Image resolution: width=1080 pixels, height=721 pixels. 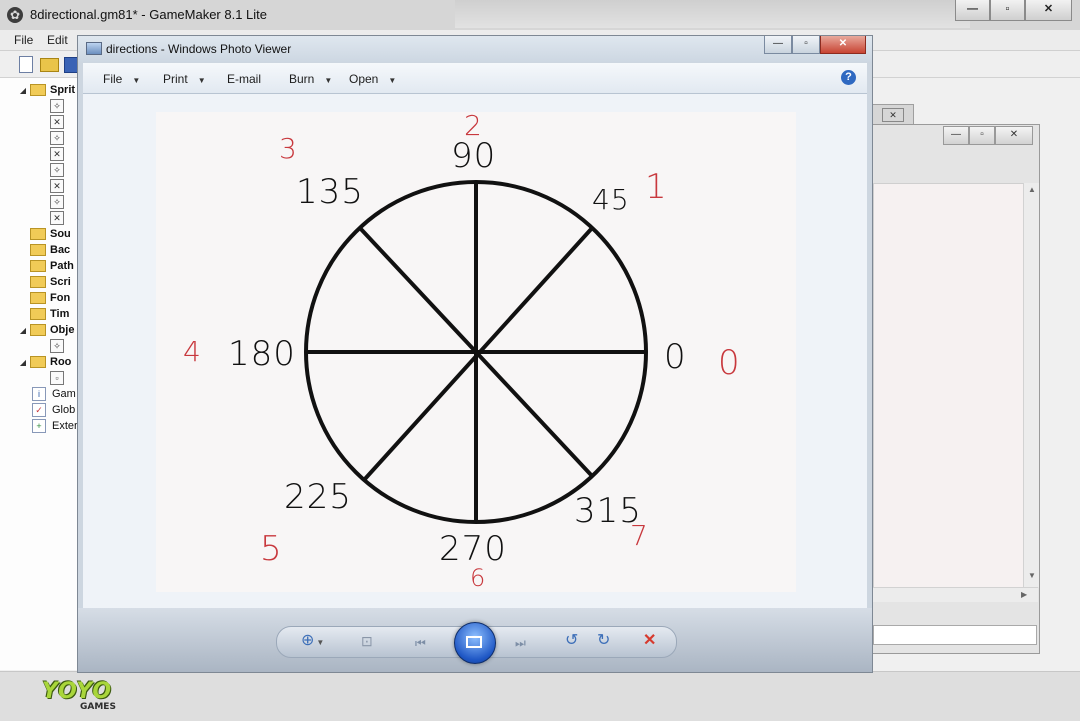 What do you see at coordinates (71, 65) in the screenshot?
I see `save-icon` at bounding box center [71, 65].